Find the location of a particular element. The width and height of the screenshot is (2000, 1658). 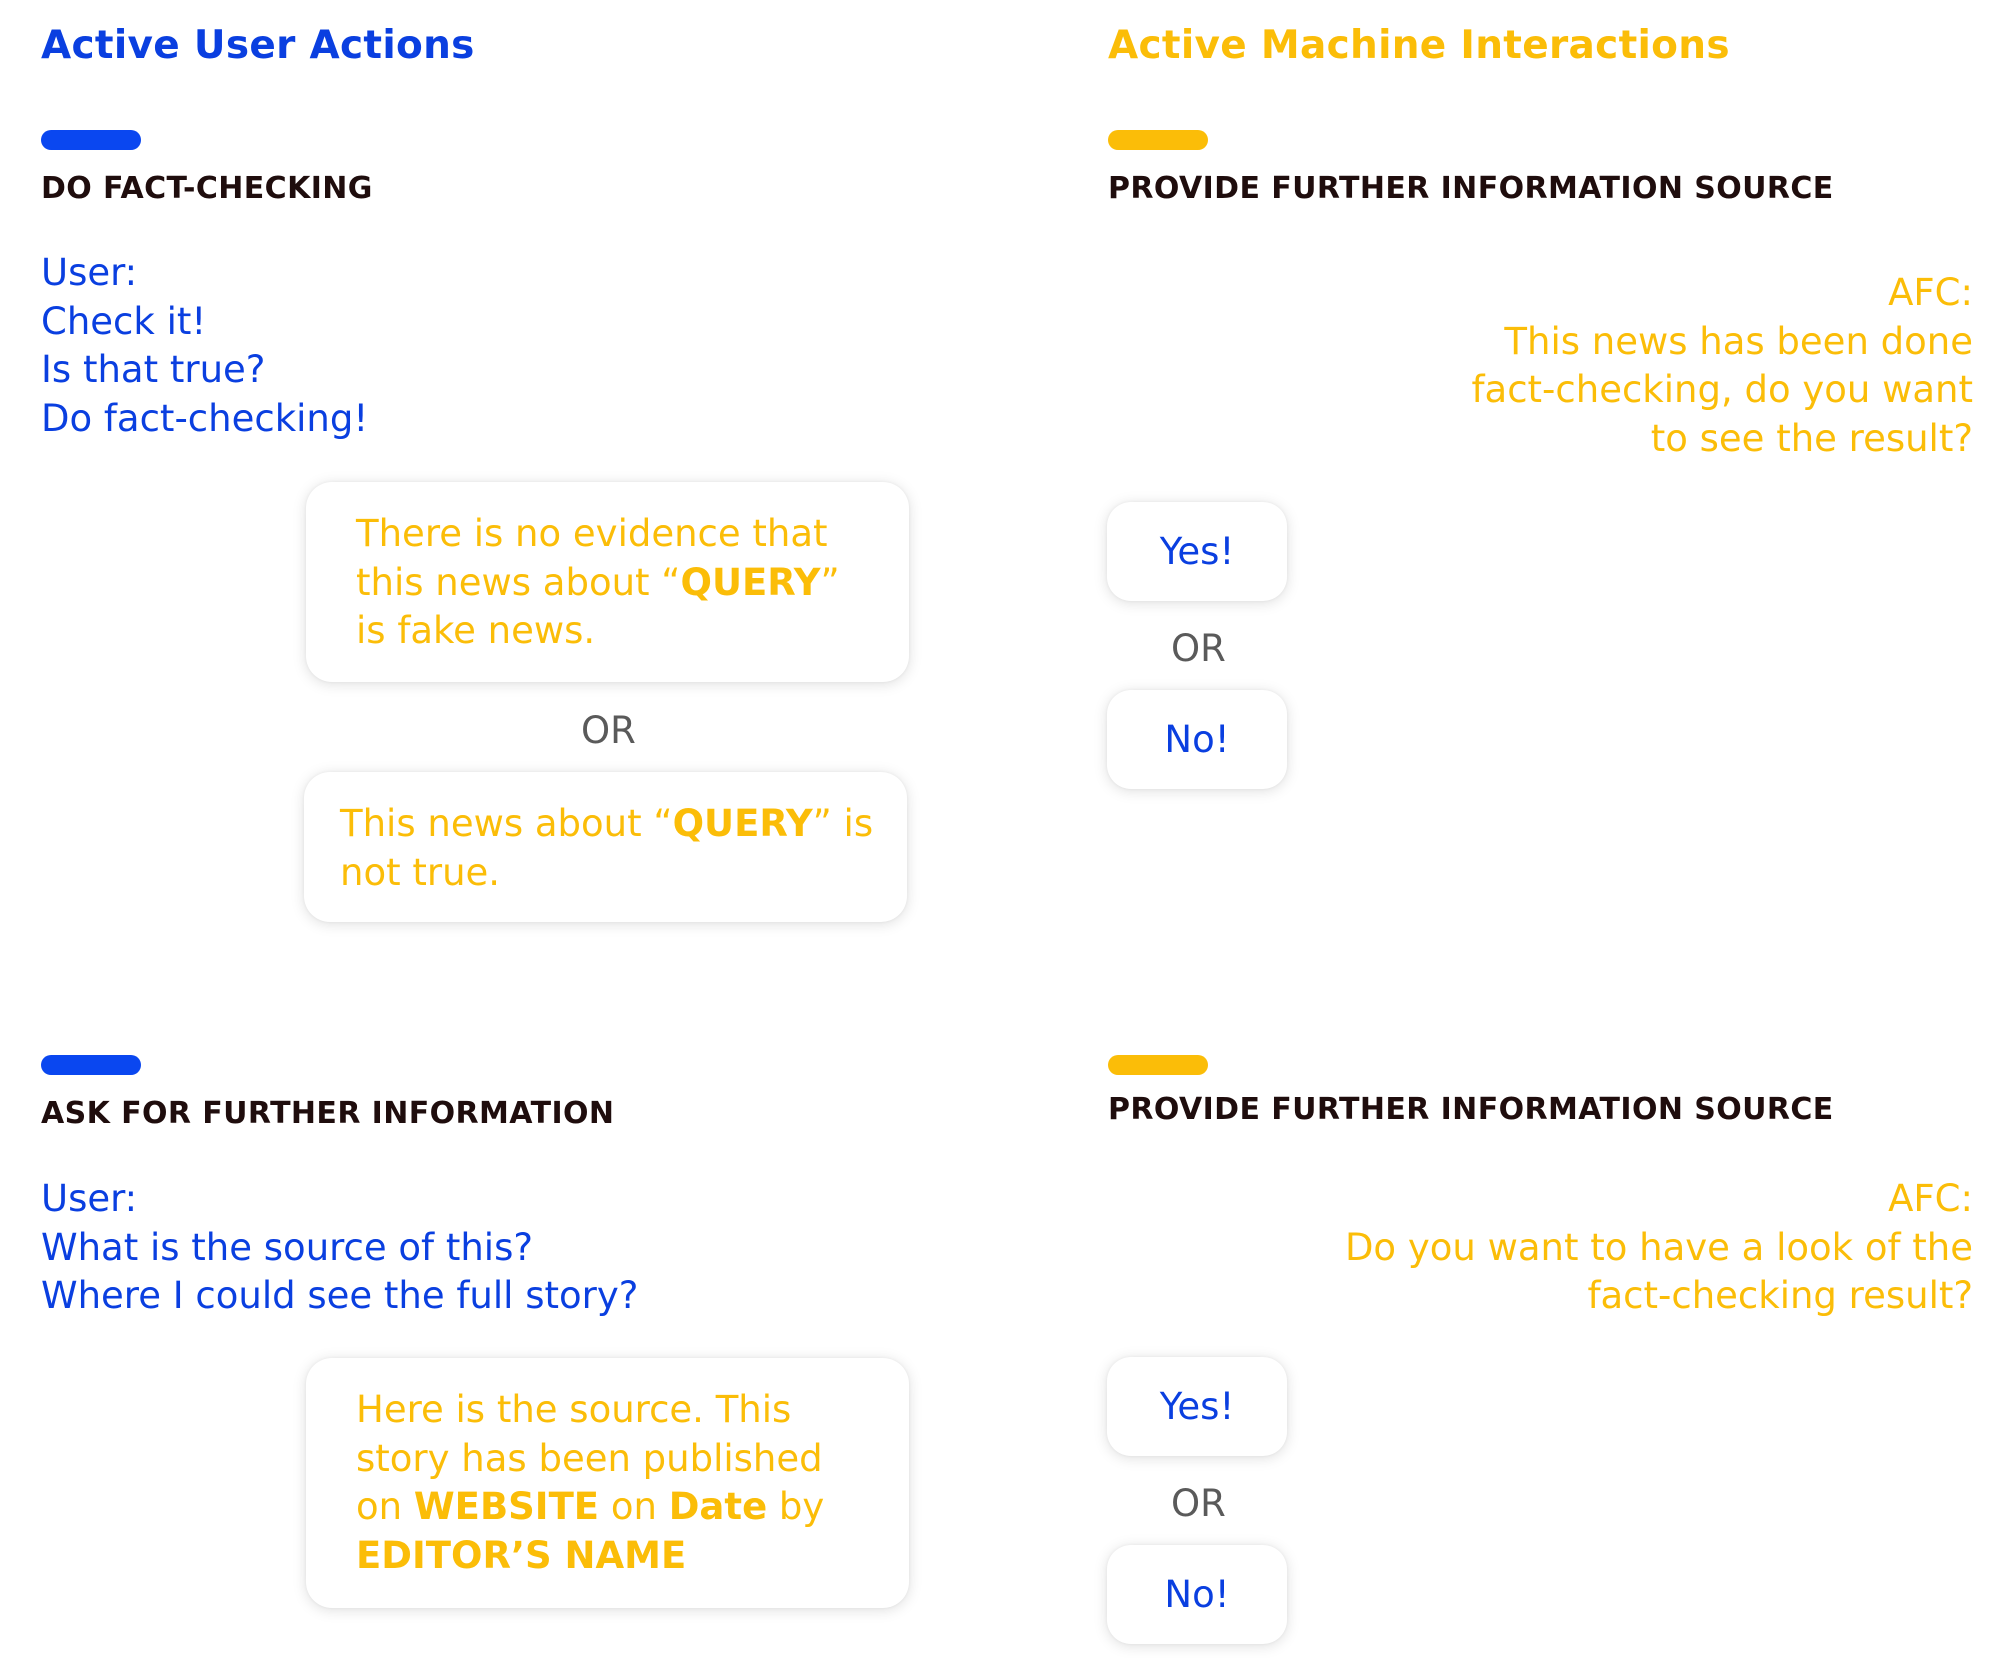

left-column-title: Active User Actions is located at coordinates (258, 45).